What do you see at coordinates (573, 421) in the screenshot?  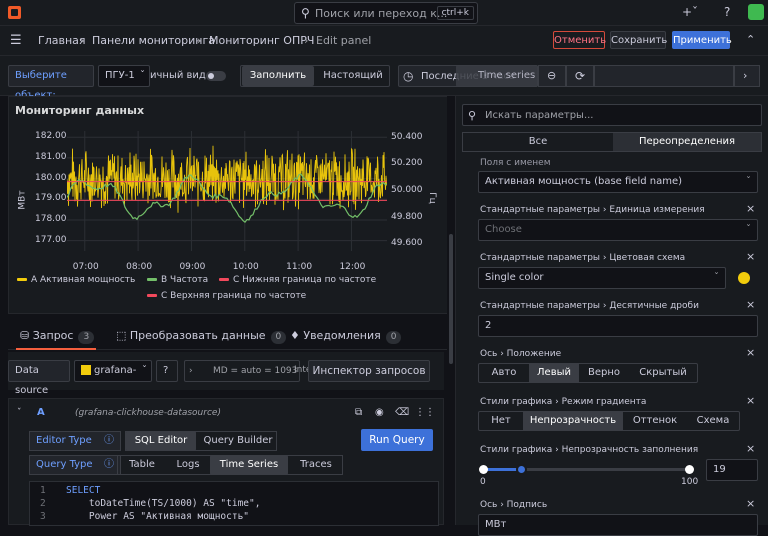 I see `gradient-opacity: Непрозрачность` at bounding box center [573, 421].